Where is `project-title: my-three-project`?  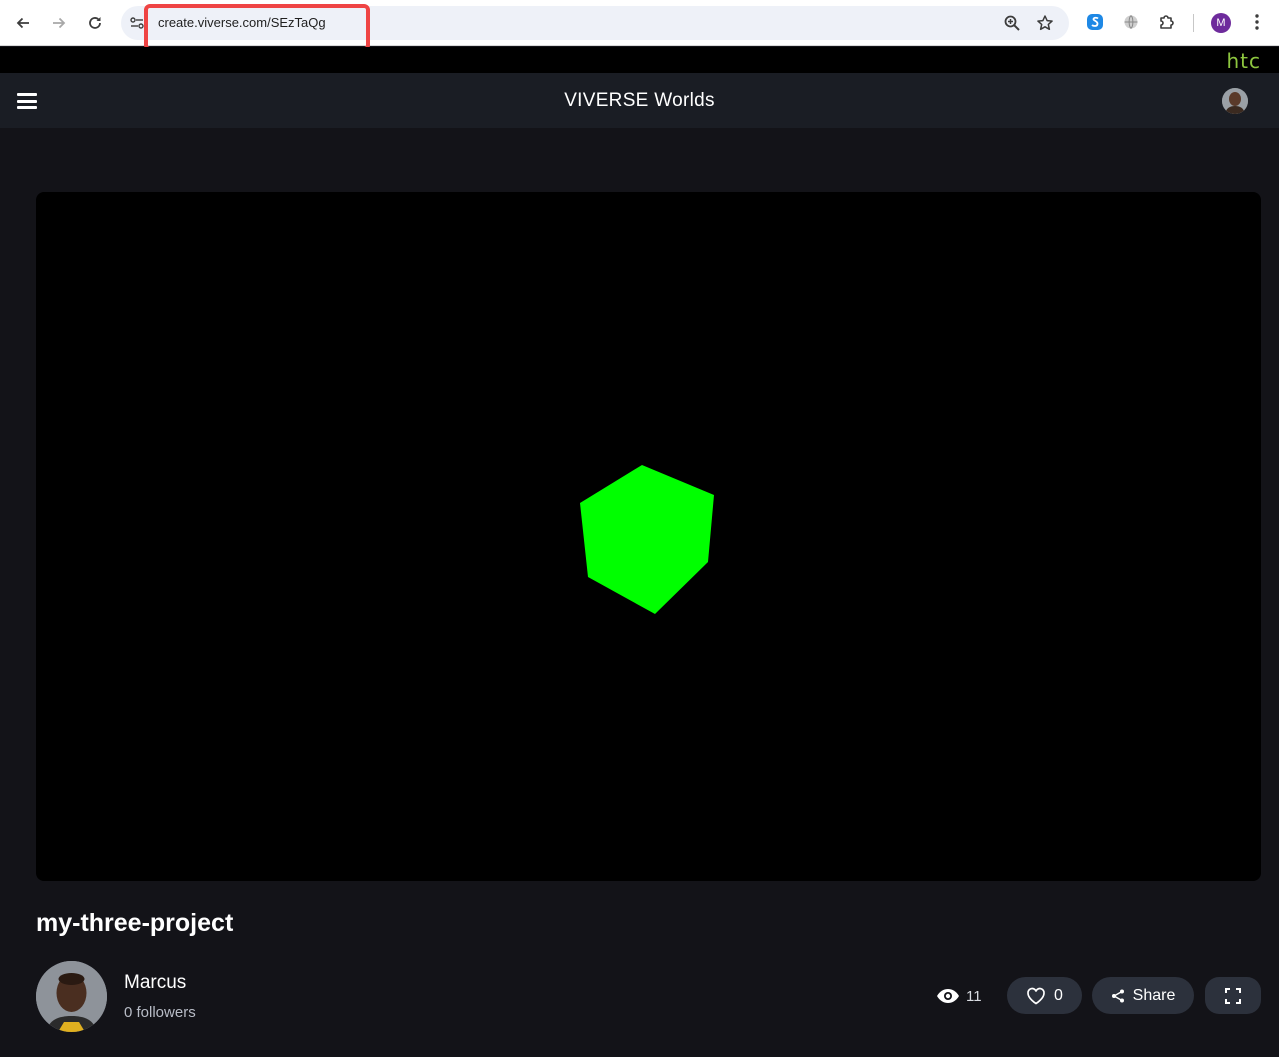
project-title: my-three-project is located at coordinates (135, 923).